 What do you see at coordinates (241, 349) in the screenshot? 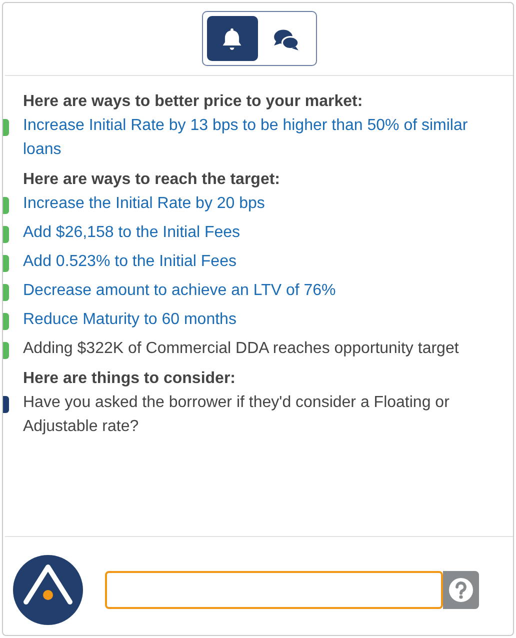
I see `suggestion-text: Adding $322K of Commercial DDA reaches opportunity target` at bounding box center [241, 349].